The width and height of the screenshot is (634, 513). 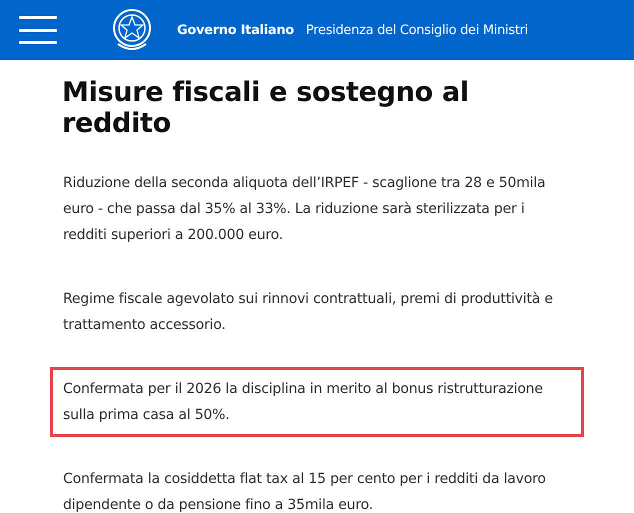 What do you see at coordinates (308, 312) in the screenshot?
I see `paragraph: Regime fiscale agevolato sui rinnovi contrattuali, premi di produttività e trattamento accessorio.` at bounding box center [308, 312].